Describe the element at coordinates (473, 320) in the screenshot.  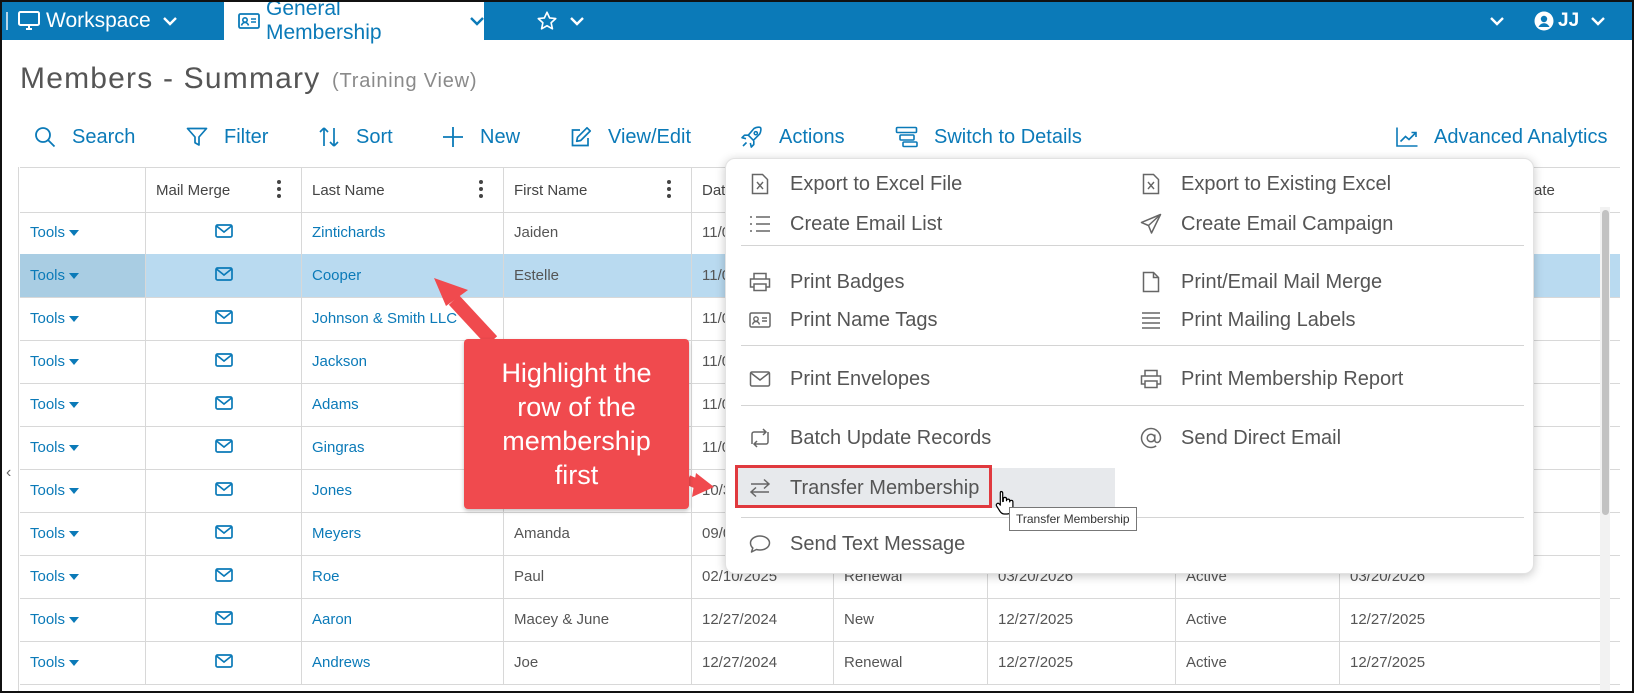
I see `callout-arrow-up` at that location.